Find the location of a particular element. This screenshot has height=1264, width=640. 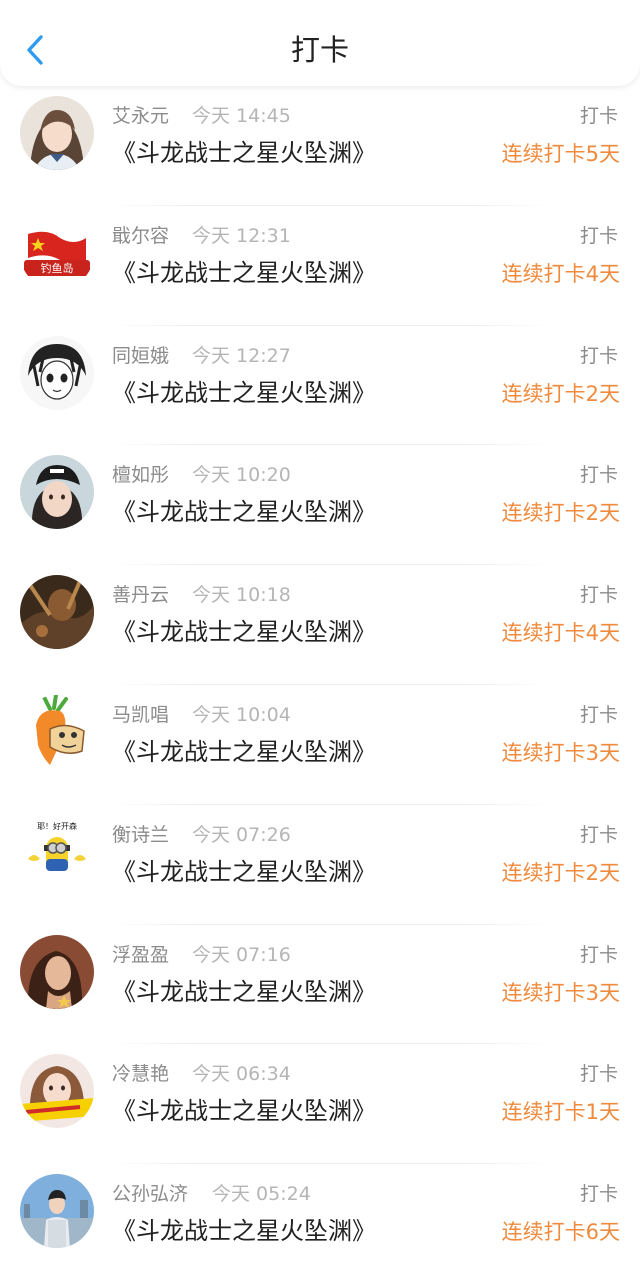

avatar-caption-text: 耶！好开森 is located at coordinates (57, 826).